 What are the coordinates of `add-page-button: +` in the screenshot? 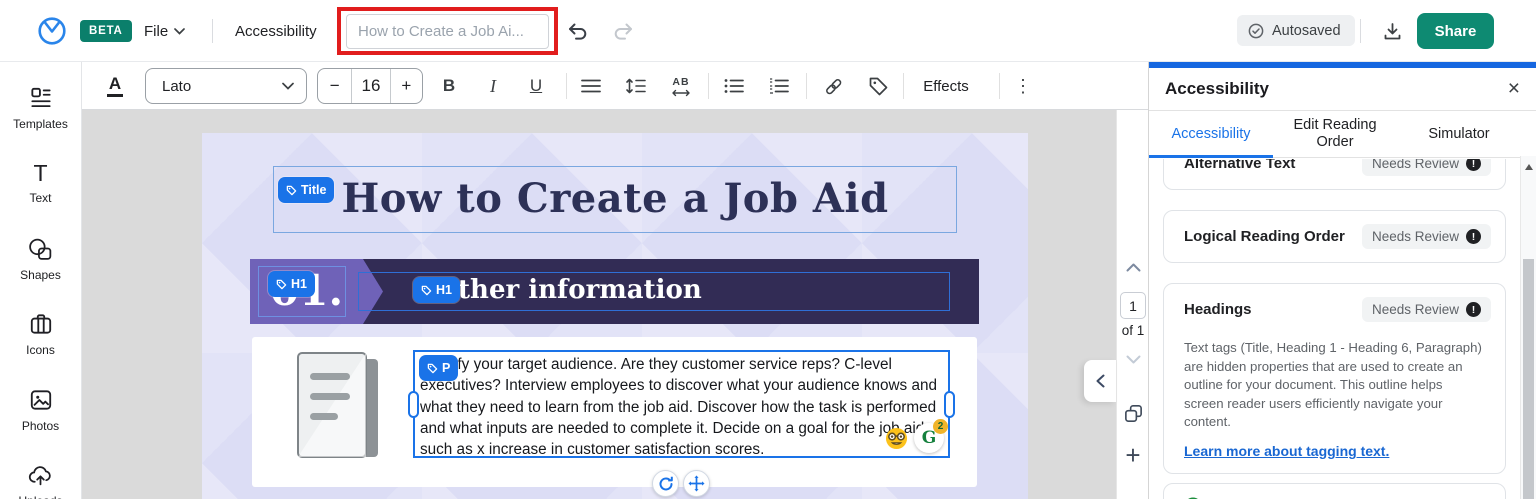 It's located at (1133, 455).